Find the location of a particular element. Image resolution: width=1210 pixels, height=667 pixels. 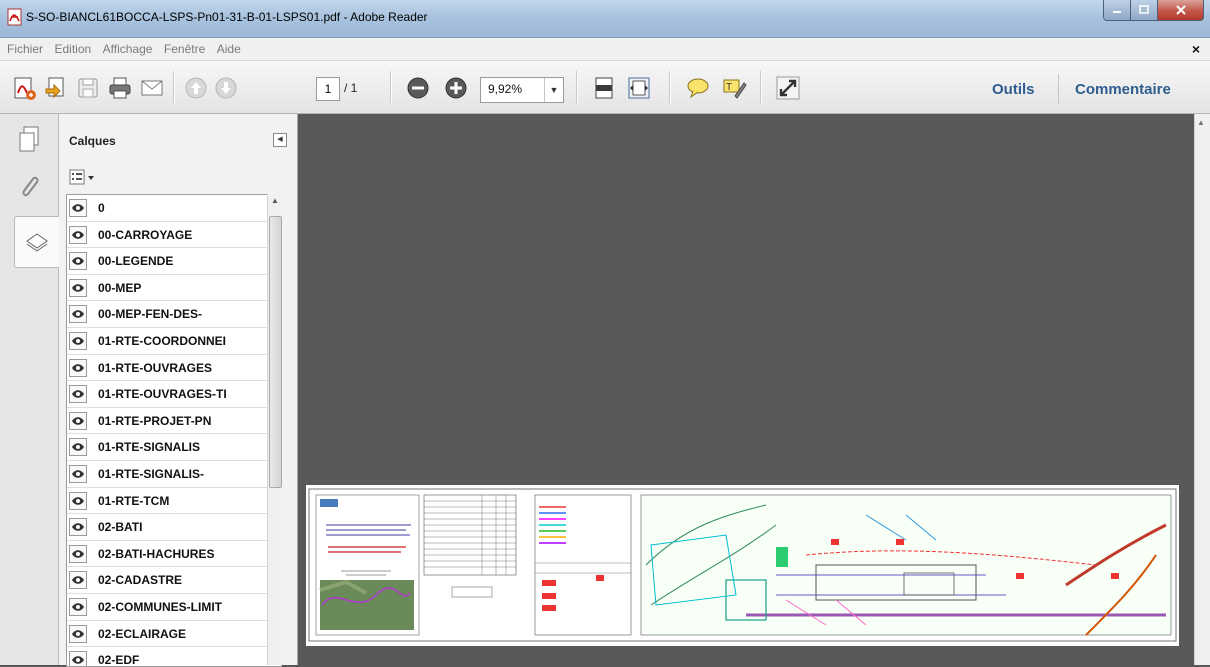

layer-name: 01-RTE-OUVRAGES-TI is located at coordinates (162, 394).